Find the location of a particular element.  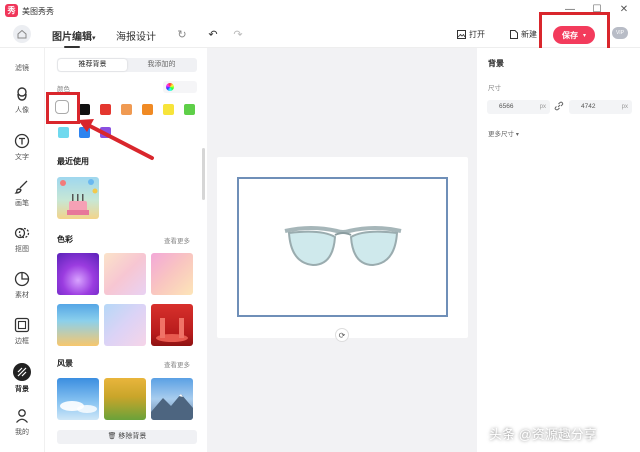

color-swatch-black is located at coordinates (84, 109).